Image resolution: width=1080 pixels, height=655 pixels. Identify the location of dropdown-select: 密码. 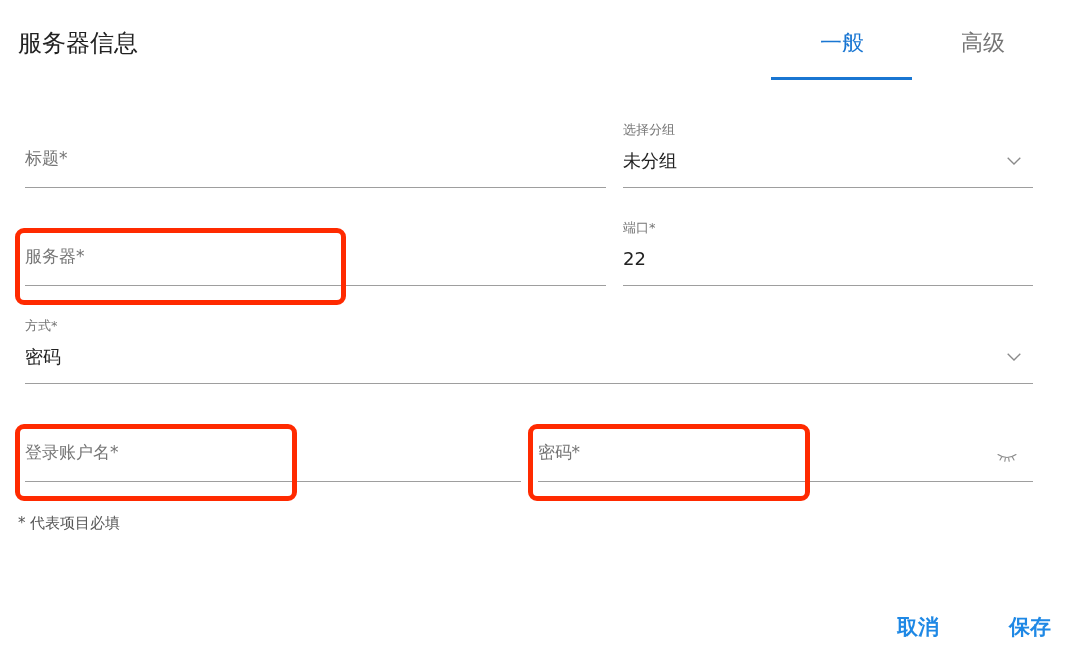
(529, 360).